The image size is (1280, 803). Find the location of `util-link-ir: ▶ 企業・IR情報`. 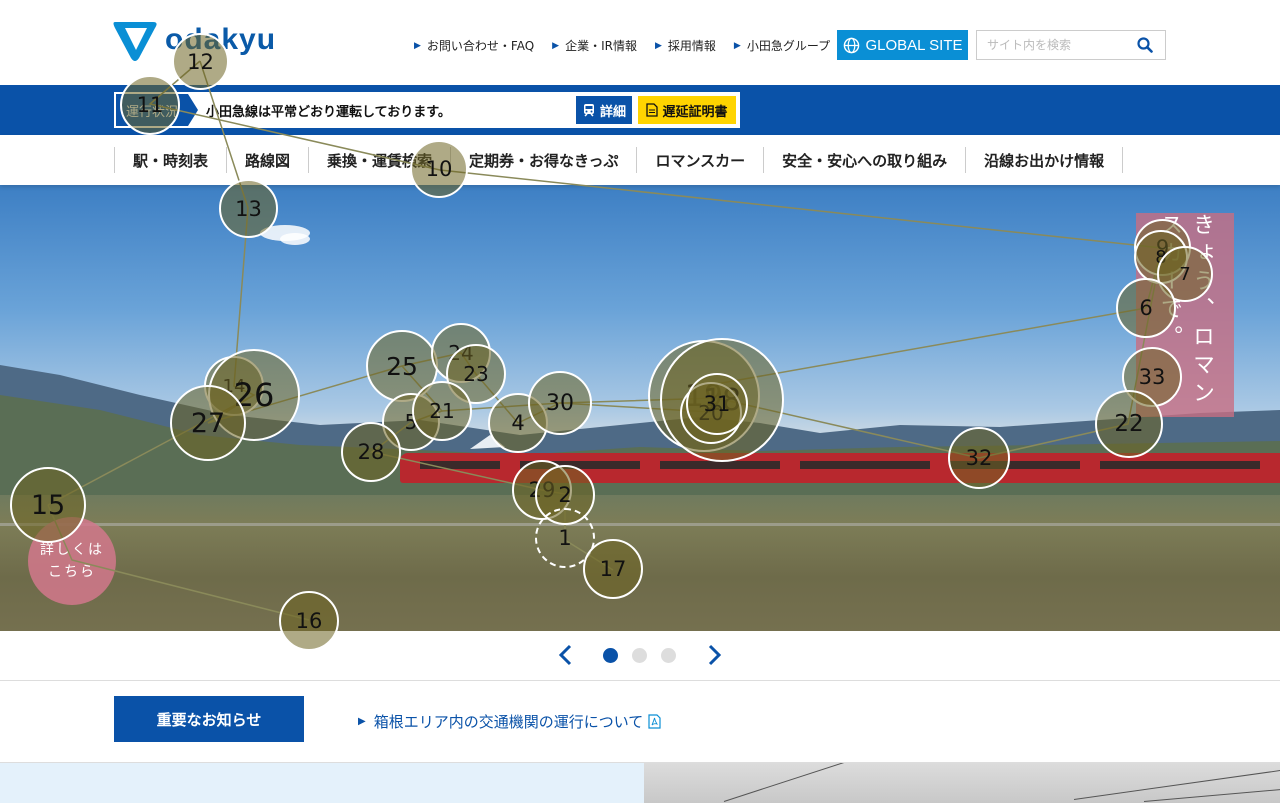

util-link-ir: ▶ 企業・IR情報 is located at coordinates (594, 45).